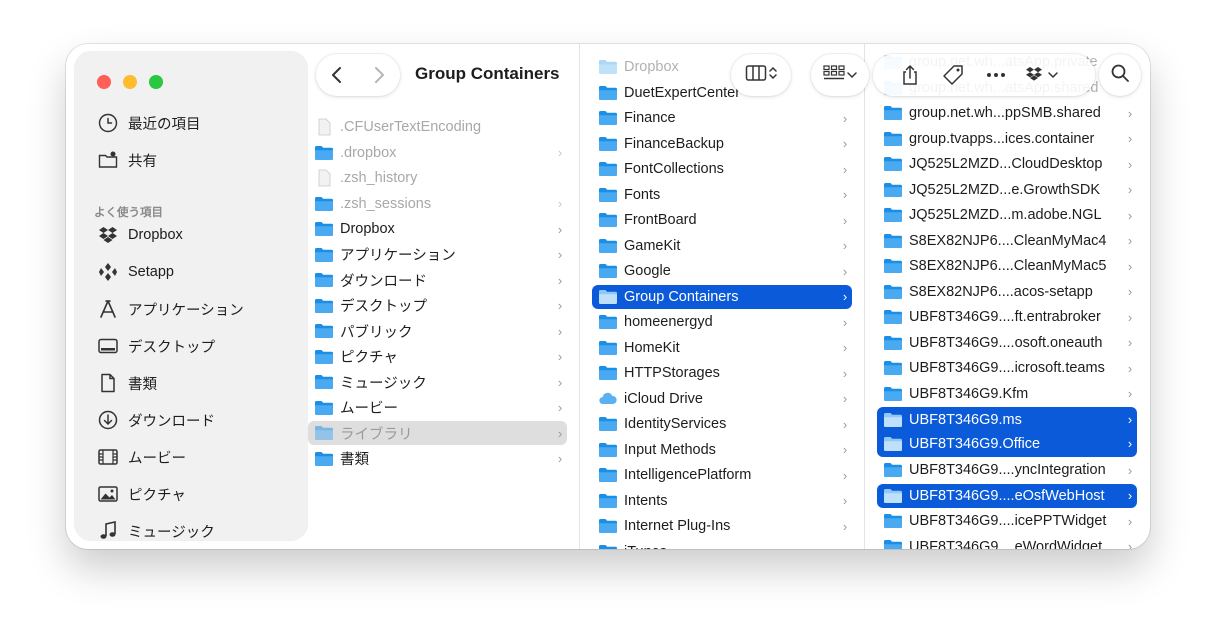  I want to click on sidebar-item-movies: ムービー, so click(141, 457).